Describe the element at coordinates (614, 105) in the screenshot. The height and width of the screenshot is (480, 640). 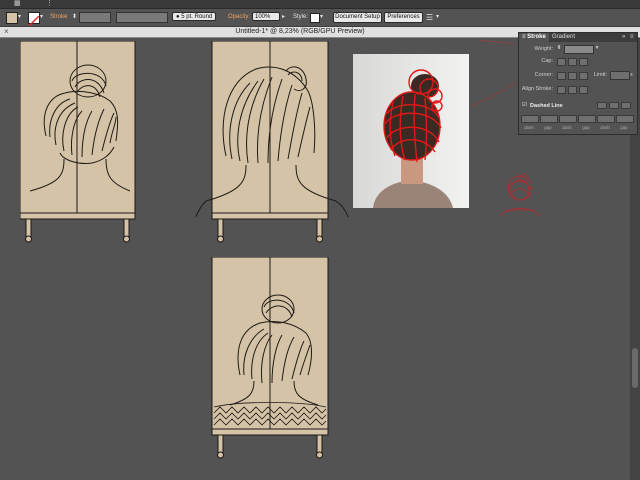
I see `dash-align-icon` at that location.